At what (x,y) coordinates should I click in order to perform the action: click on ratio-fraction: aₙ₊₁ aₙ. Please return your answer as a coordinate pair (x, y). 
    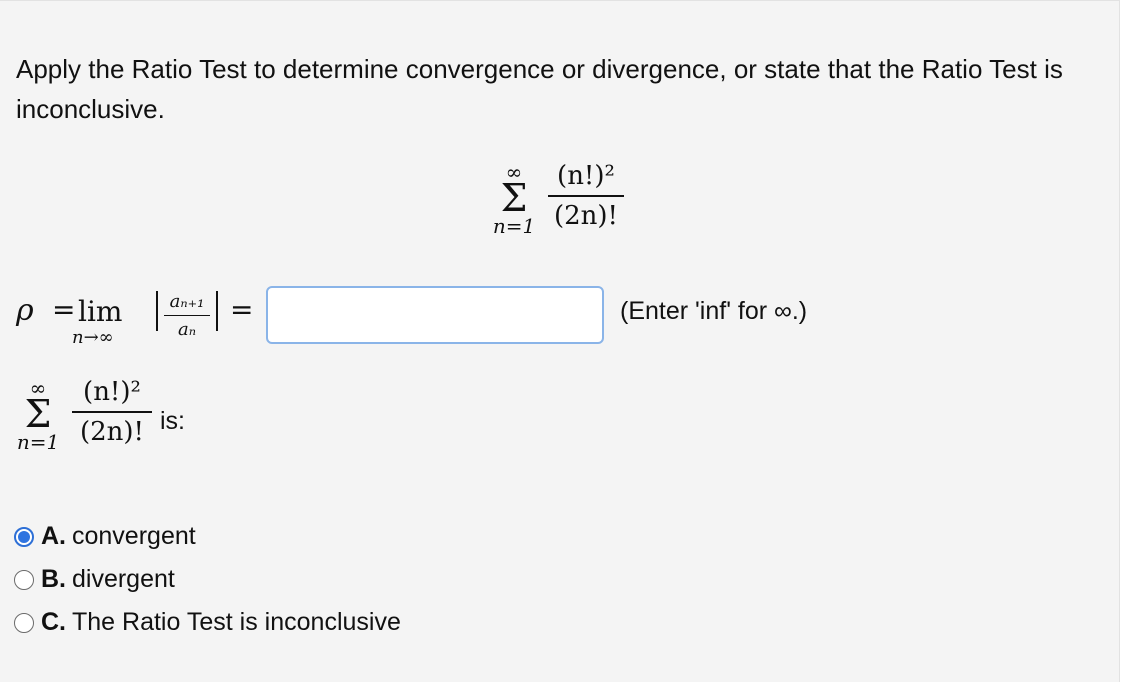
    Looking at the image, I should click on (187, 315).